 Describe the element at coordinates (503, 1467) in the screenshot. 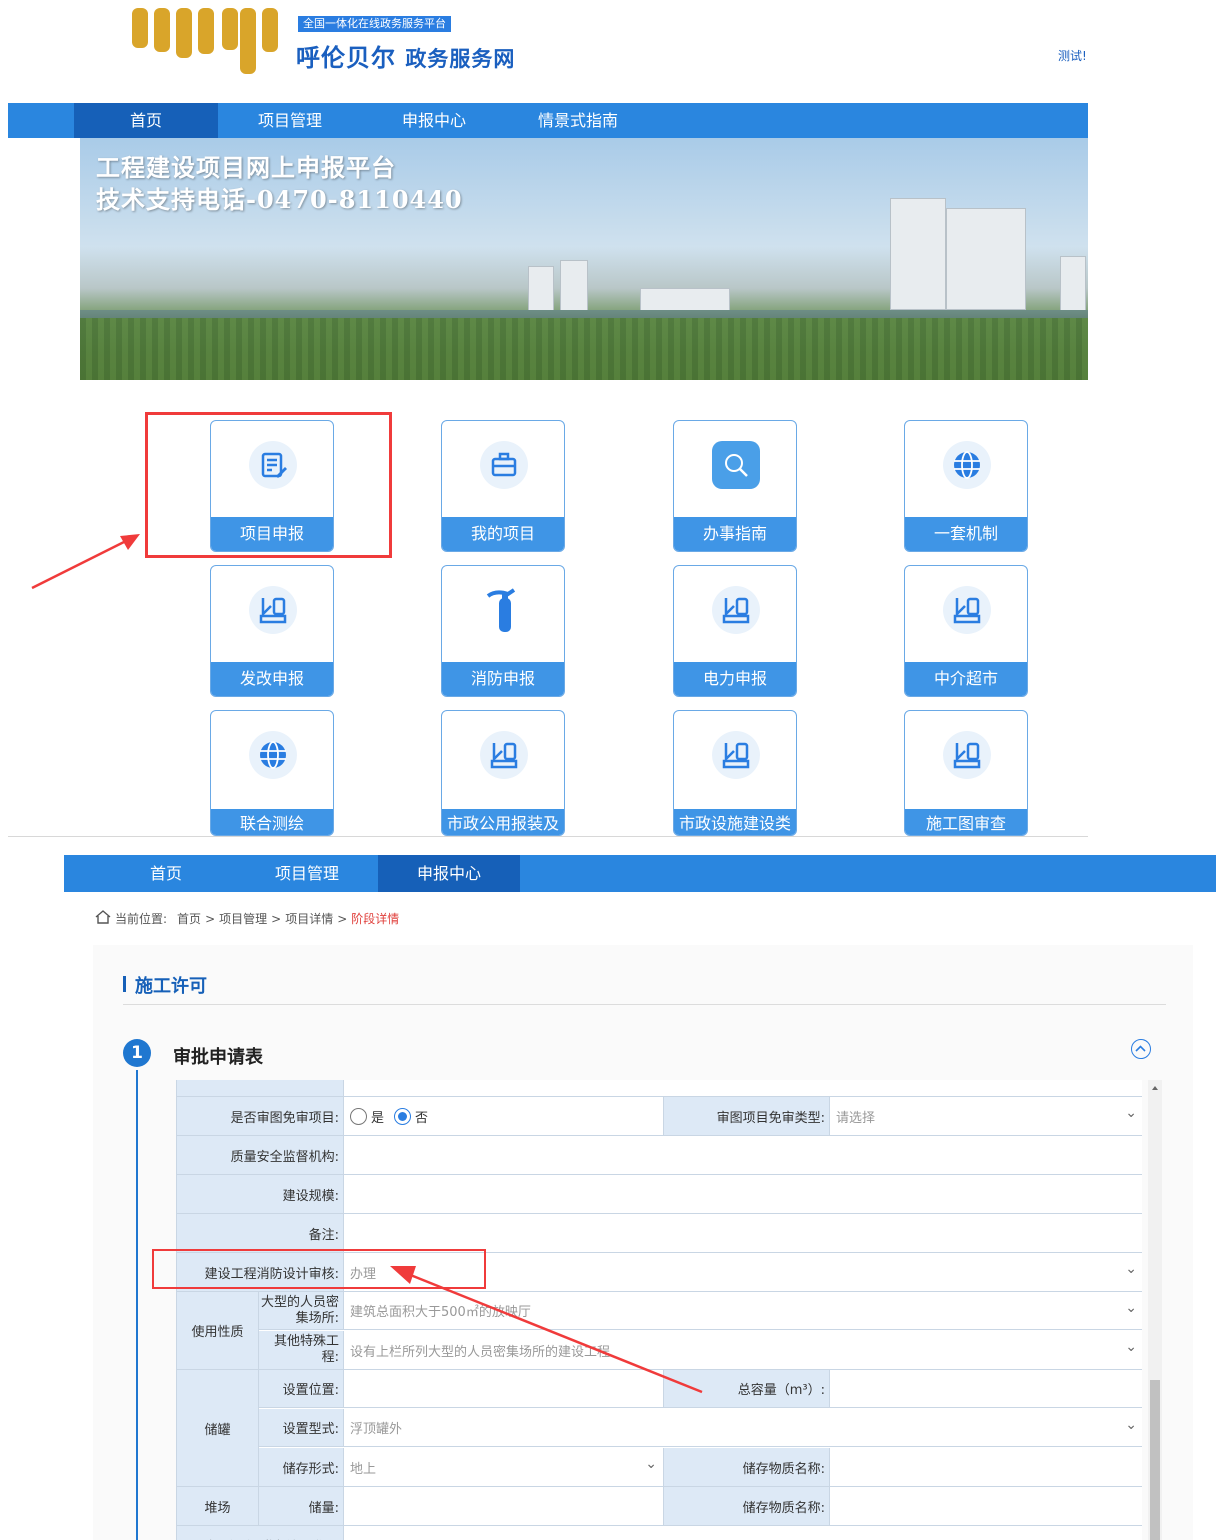

I see `storage-form-select: 地上` at that location.